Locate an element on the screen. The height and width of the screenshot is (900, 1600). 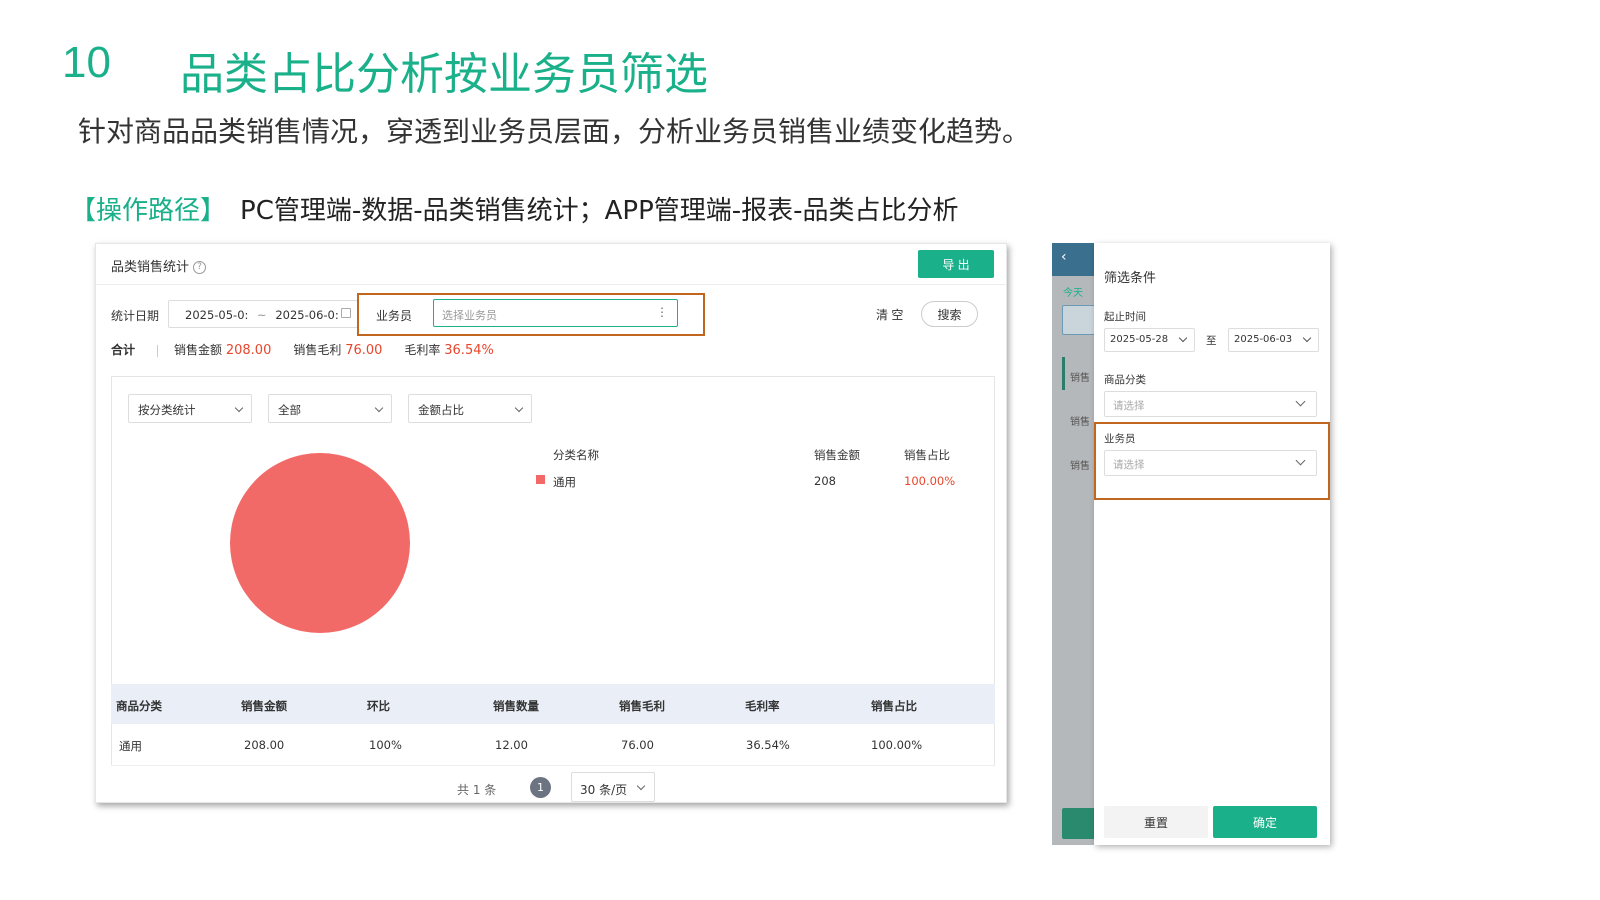
legend-header-amount: 销售金额 is located at coordinates (837, 455).